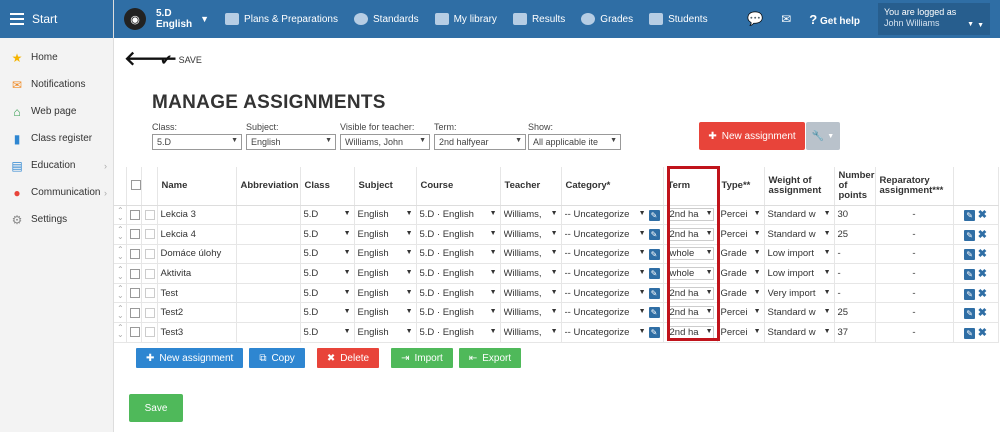 The height and width of the screenshot is (432, 1000). I want to click on header-abbreviation: Abbreviation, so click(268, 186).